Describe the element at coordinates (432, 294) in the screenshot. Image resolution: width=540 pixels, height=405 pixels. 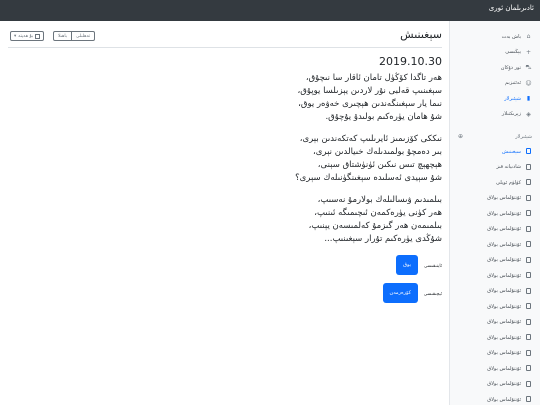
I see `comment-label: ئېچىقىسى` at that location.